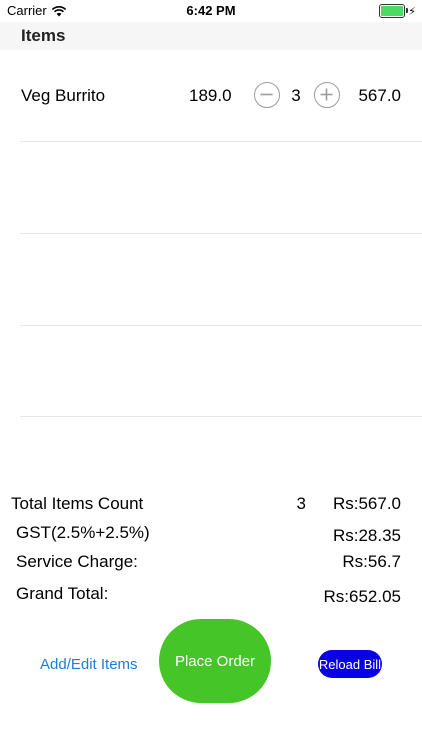 This screenshot has width=422, height=750. I want to click on grand-total-label: Grand Total:, so click(62, 593).